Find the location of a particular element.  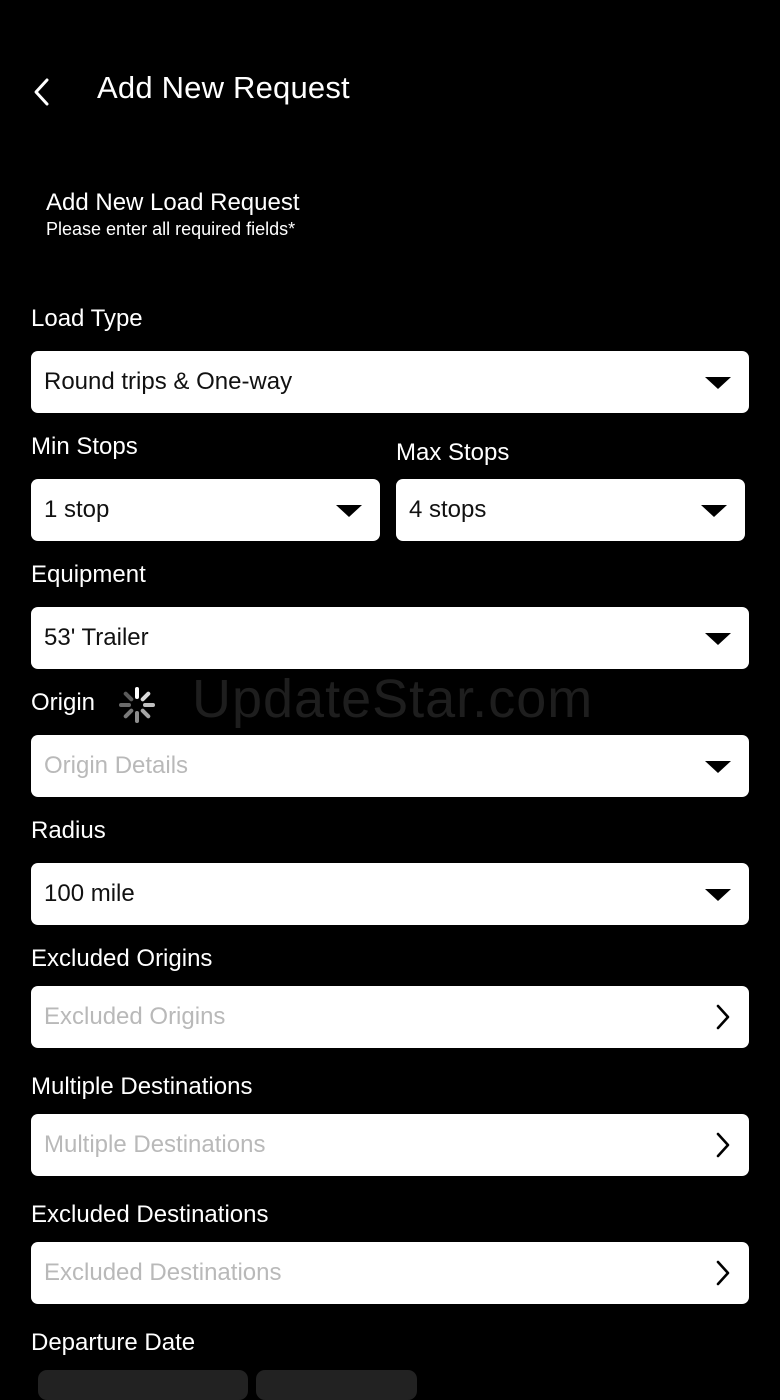

min-stops-select: 1 stop is located at coordinates (205, 510).